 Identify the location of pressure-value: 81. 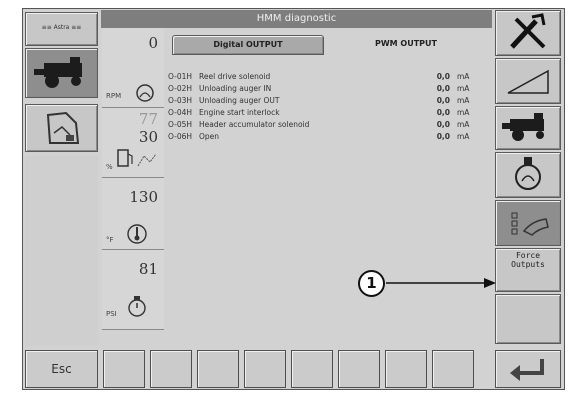
(148, 269).